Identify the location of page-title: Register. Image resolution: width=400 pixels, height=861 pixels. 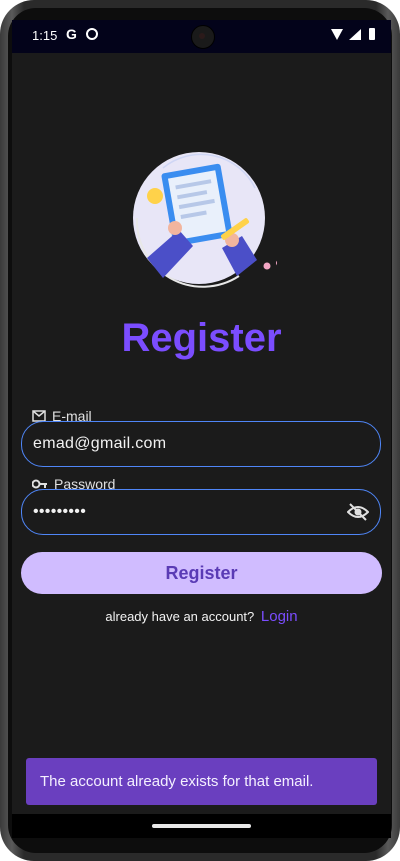
(201, 338).